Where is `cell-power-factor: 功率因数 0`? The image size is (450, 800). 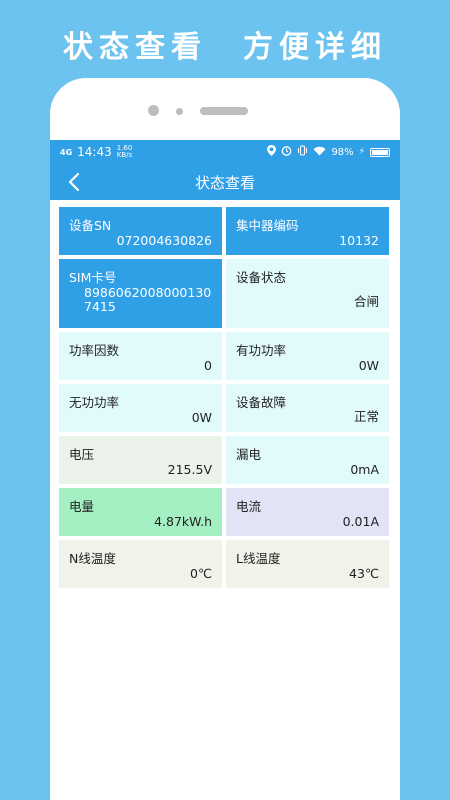 cell-power-factor: 功率因数 0 is located at coordinates (140, 356).